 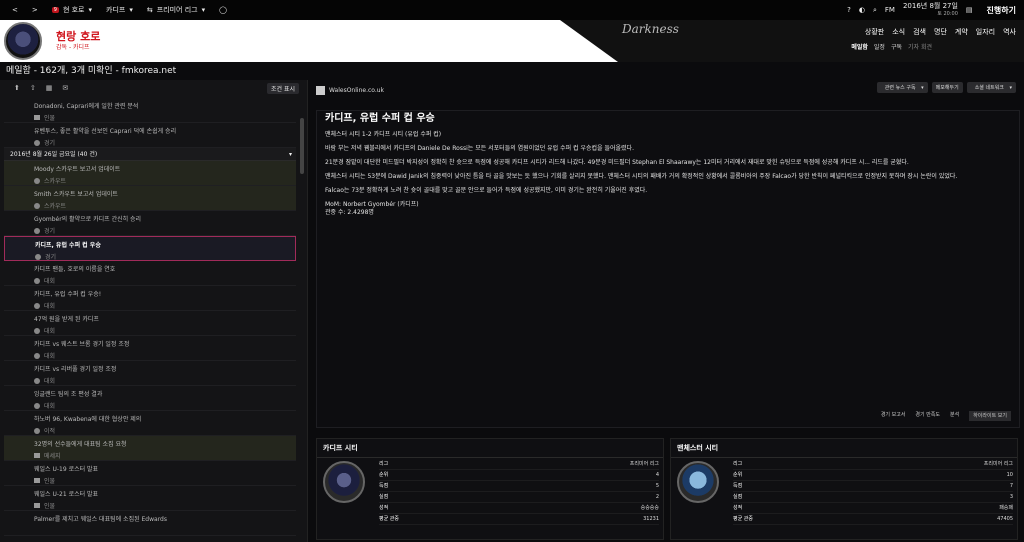 I want to click on tab-press-conference: 기자 회견, so click(x=920, y=46).